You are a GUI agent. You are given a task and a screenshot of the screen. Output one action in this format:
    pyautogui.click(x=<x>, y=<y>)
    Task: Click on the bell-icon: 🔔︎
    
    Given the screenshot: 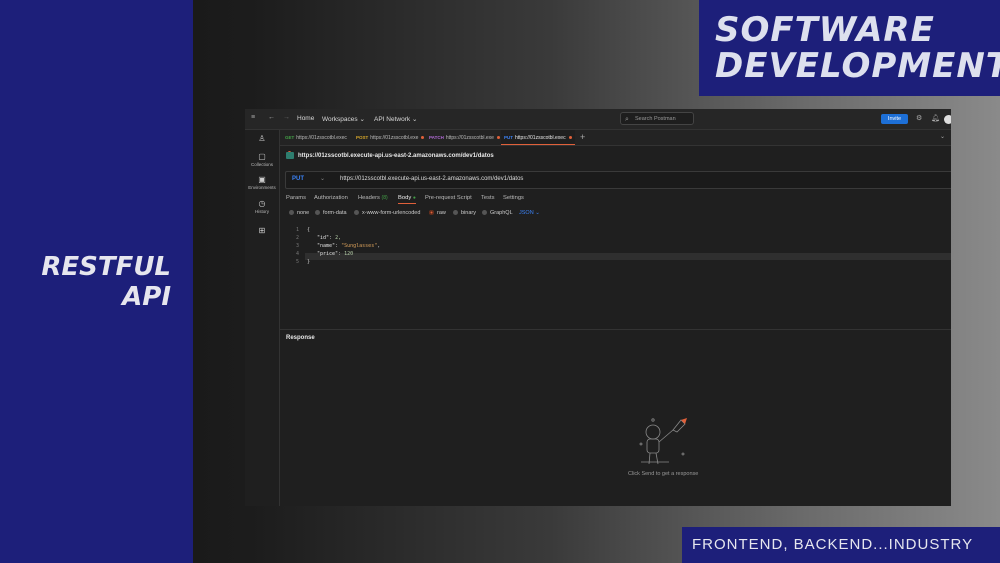 What is the action you would take?
    pyautogui.click(x=935, y=118)
    